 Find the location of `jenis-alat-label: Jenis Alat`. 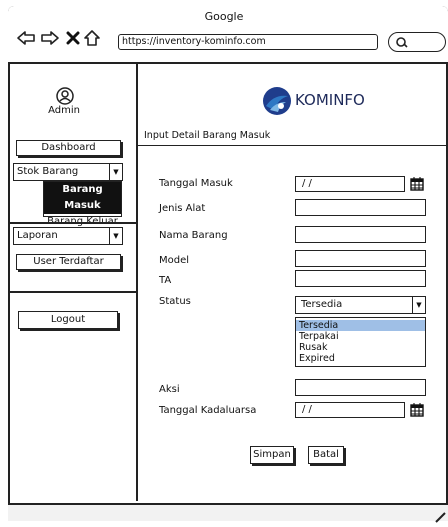

jenis-alat-label: Jenis Alat is located at coordinates (182, 208).